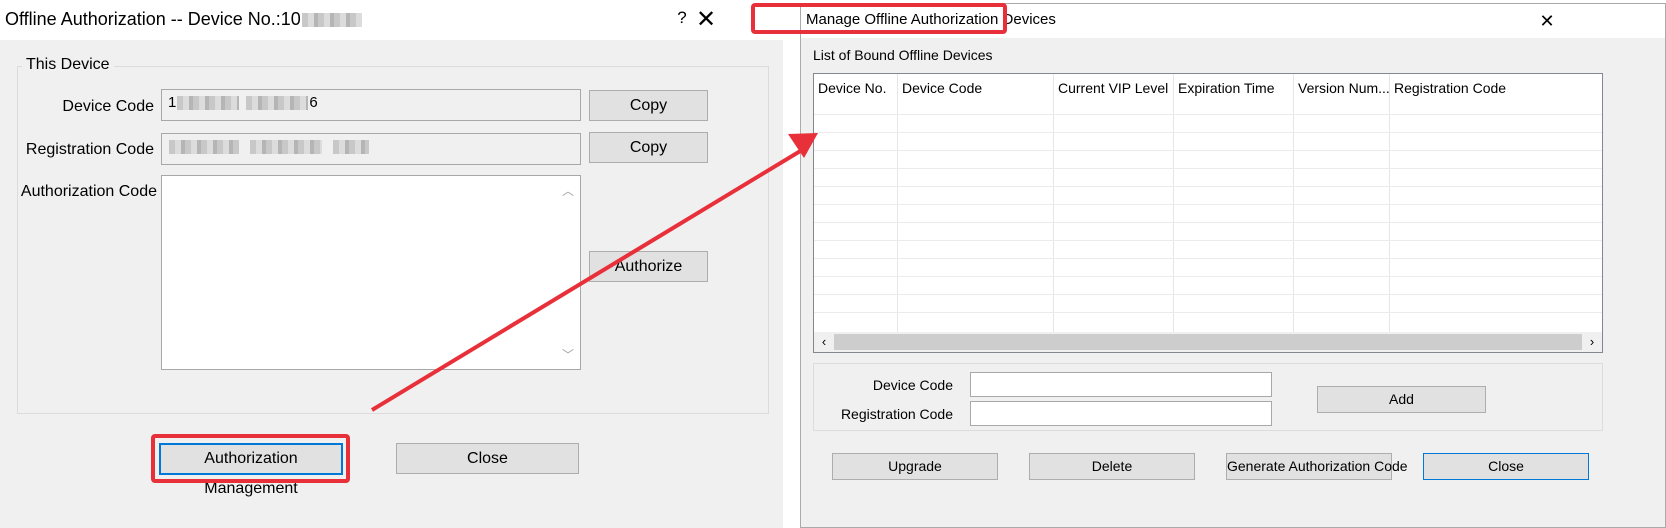  What do you see at coordinates (568, 190) in the screenshot?
I see `scroll-up-icon: ︿` at bounding box center [568, 190].